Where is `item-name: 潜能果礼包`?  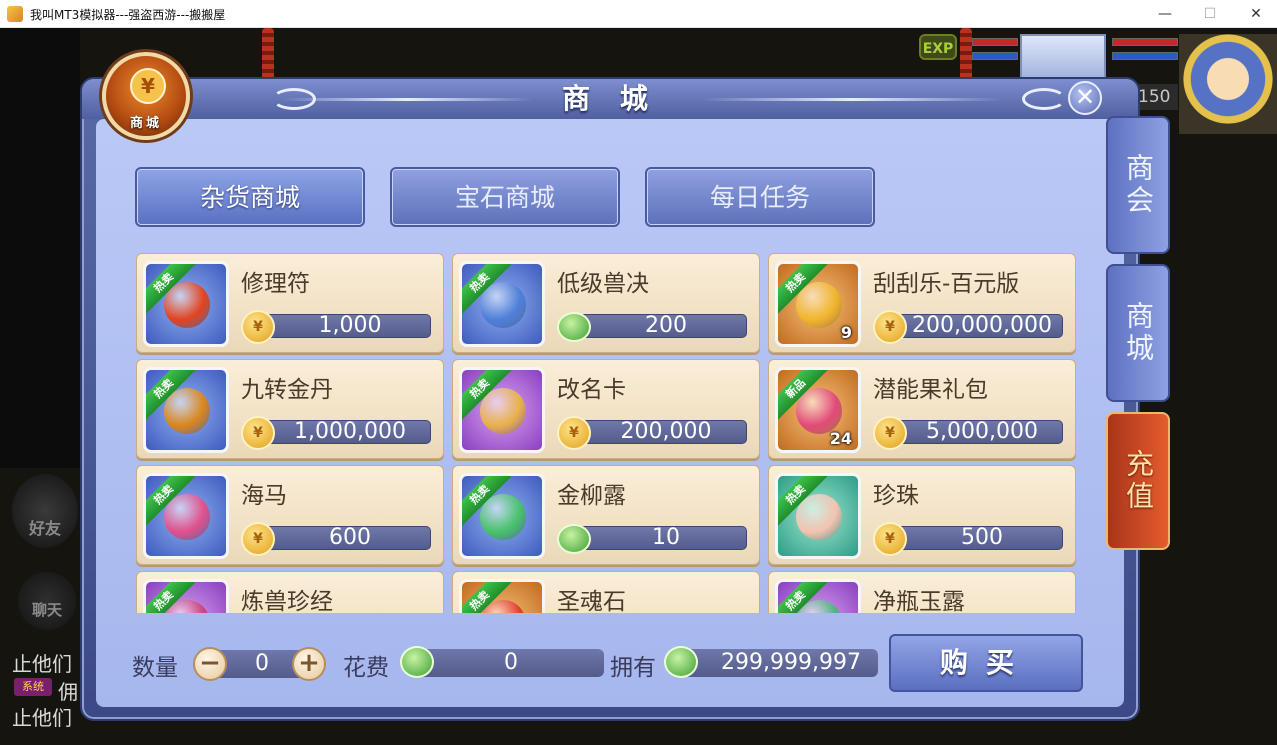 item-name: 潜能果礼包 is located at coordinates (930, 390).